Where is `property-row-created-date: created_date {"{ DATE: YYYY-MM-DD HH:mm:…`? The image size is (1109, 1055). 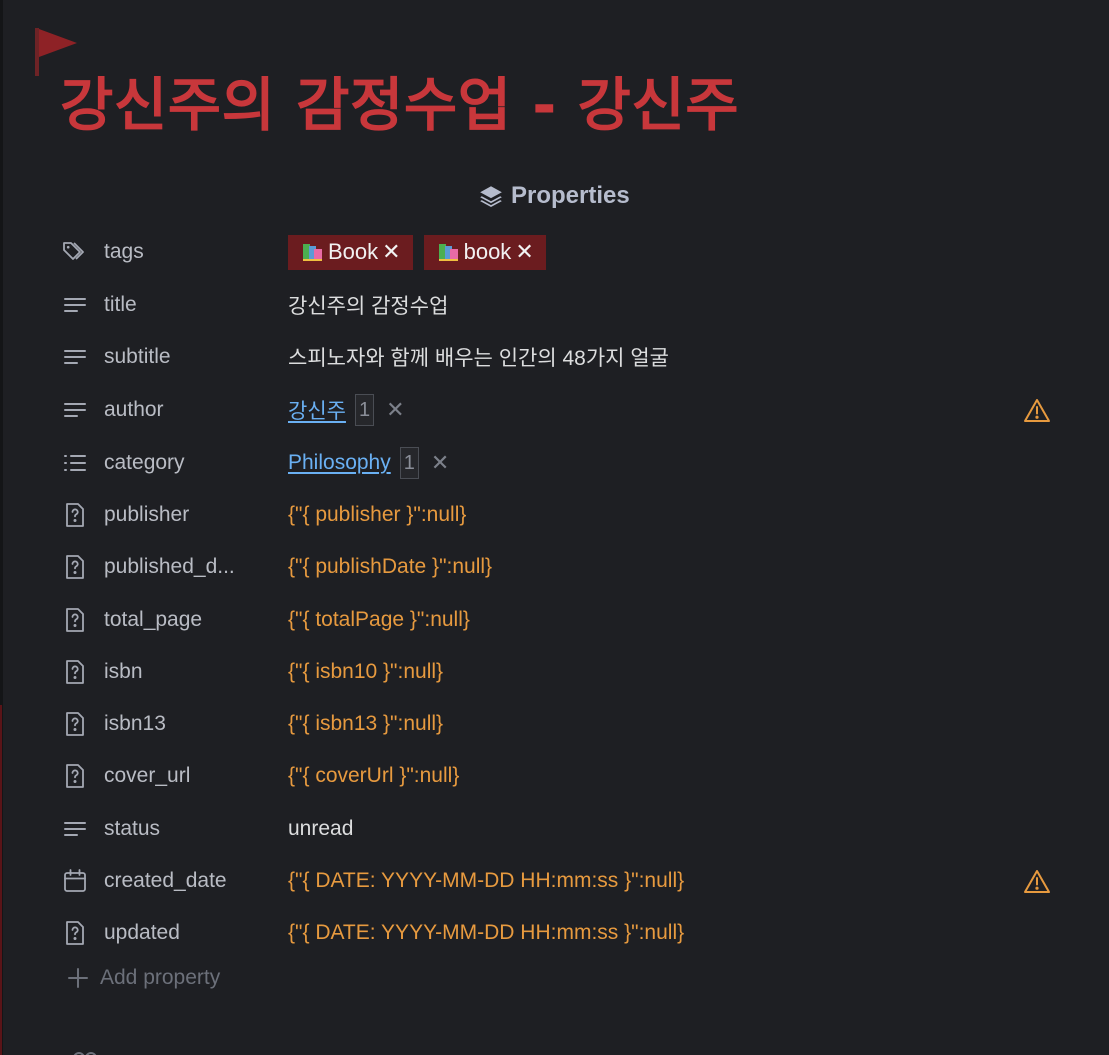 property-row-created-date: created_date {"{ DATE: YYYY-MM-DD HH:mm:… is located at coordinates (560, 881).